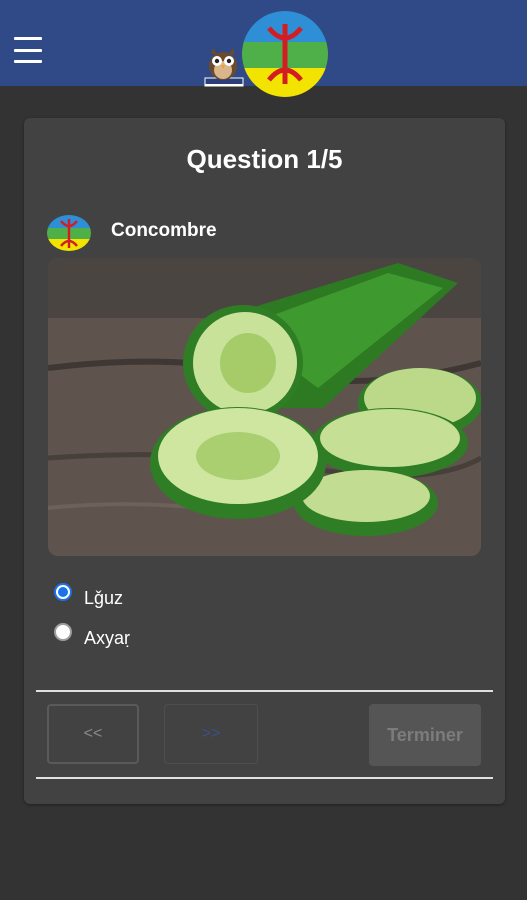  Describe the element at coordinates (224, 67) in the screenshot. I see `owl-mascot-icon` at that location.